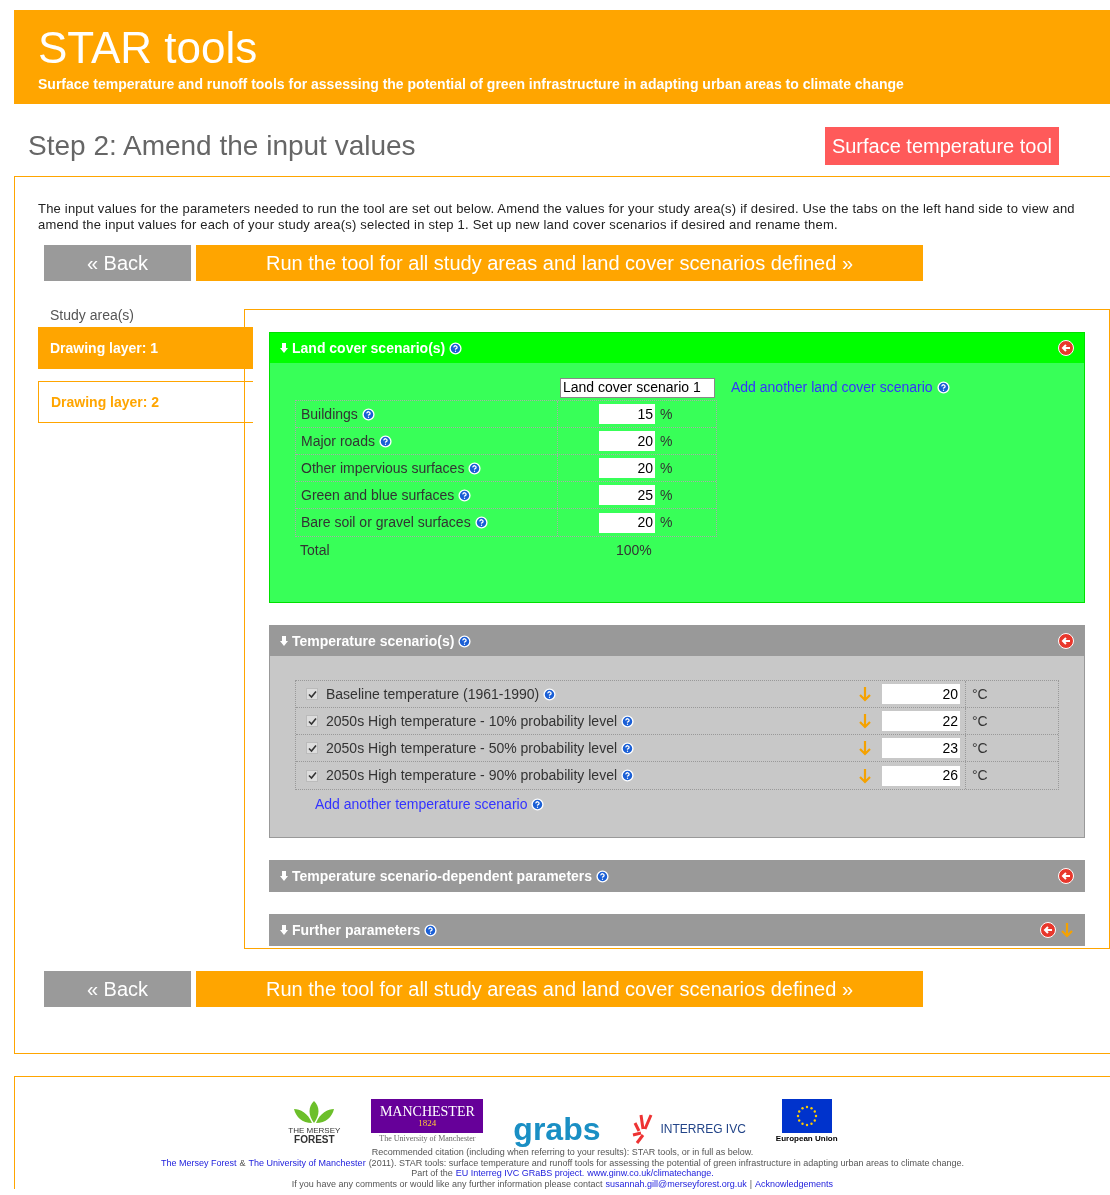 Image resolution: width=1110 pixels, height=1195 pixels. Describe the element at coordinates (314, 1122) in the screenshot. I see `forest-logo: THE MERSEY FOREST` at that location.